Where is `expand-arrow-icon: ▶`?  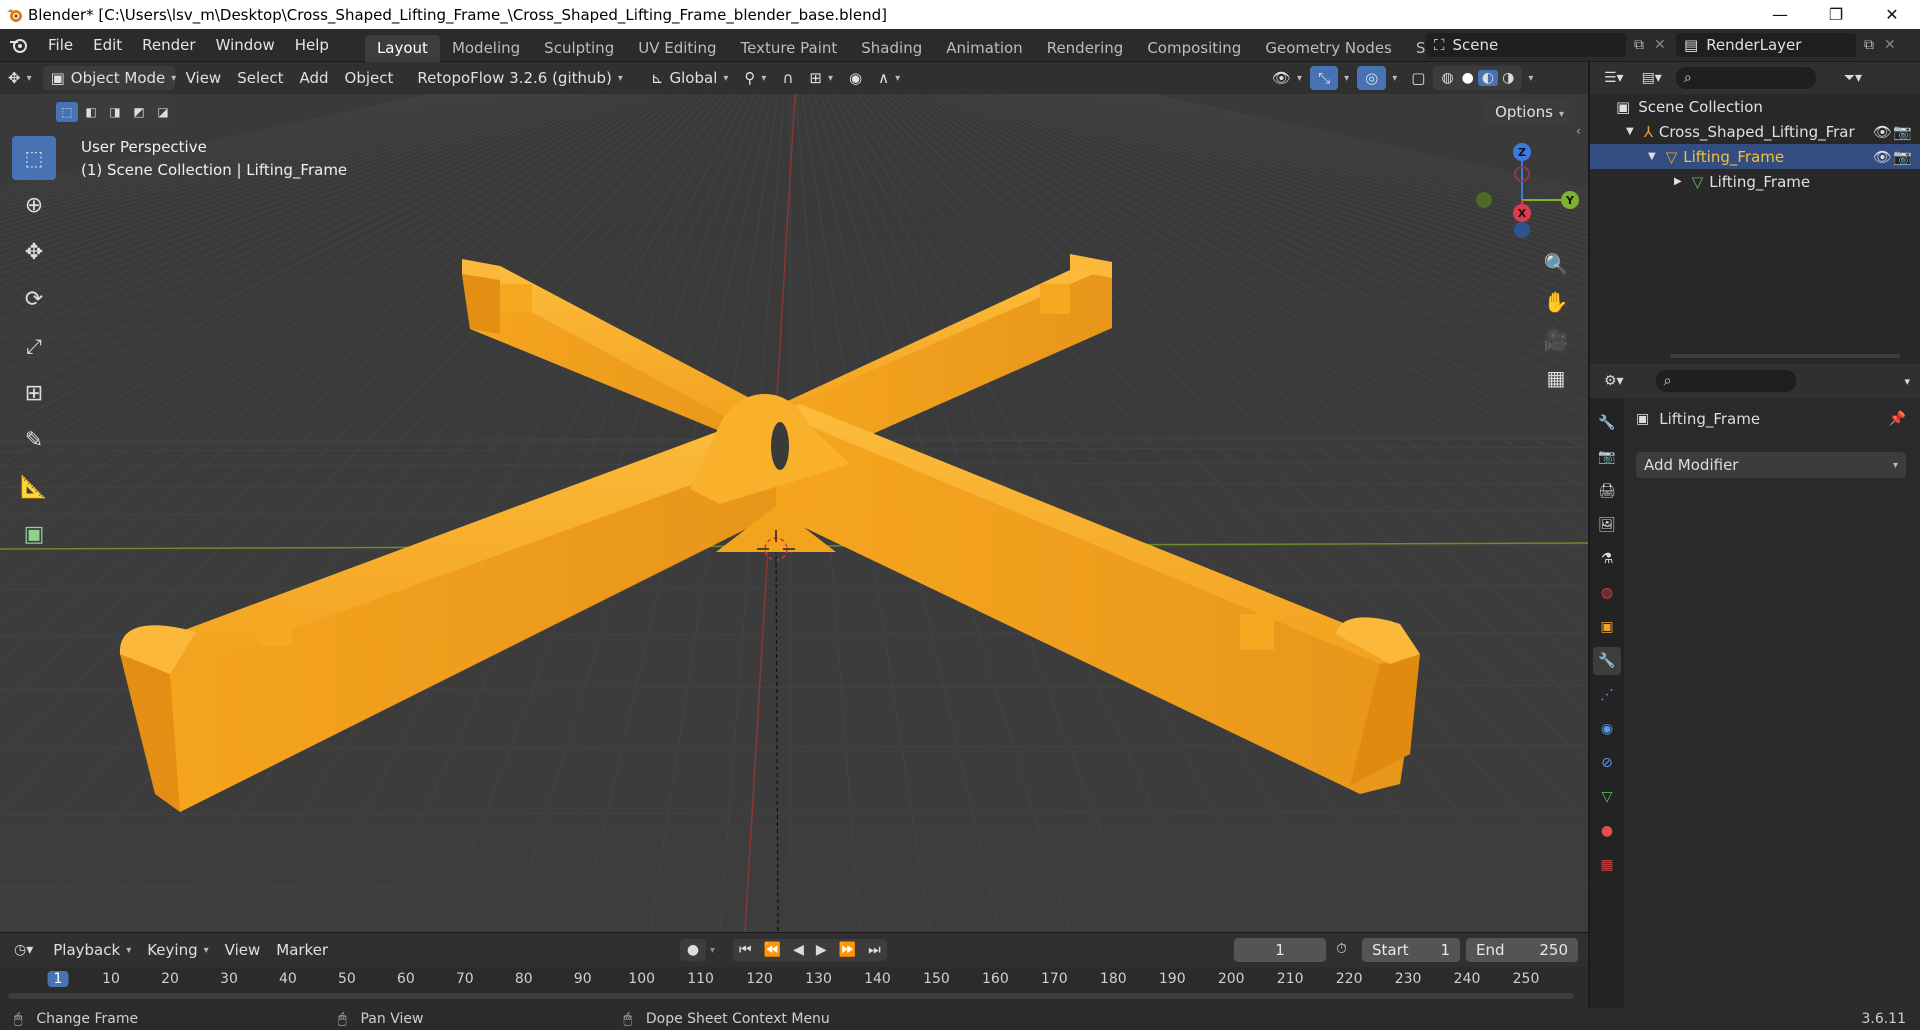
expand-arrow-icon: ▶ is located at coordinates (1678, 181).